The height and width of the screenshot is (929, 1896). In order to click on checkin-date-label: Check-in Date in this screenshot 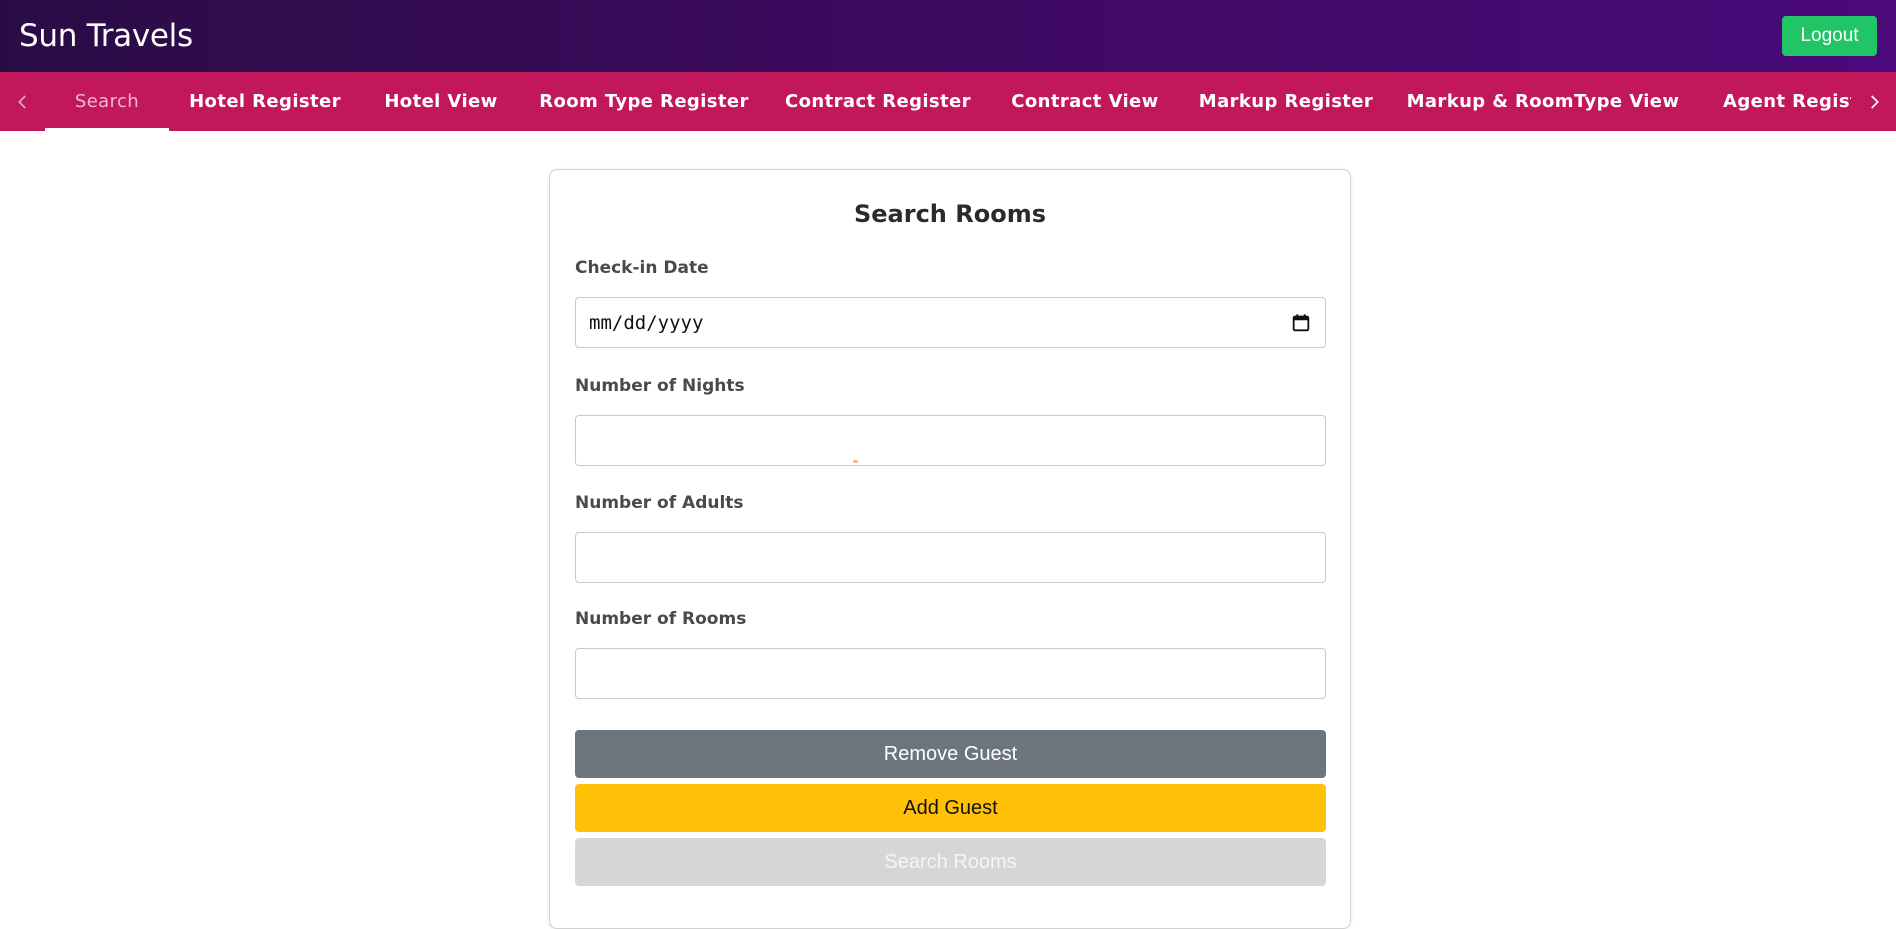, I will do `click(642, 268)`.